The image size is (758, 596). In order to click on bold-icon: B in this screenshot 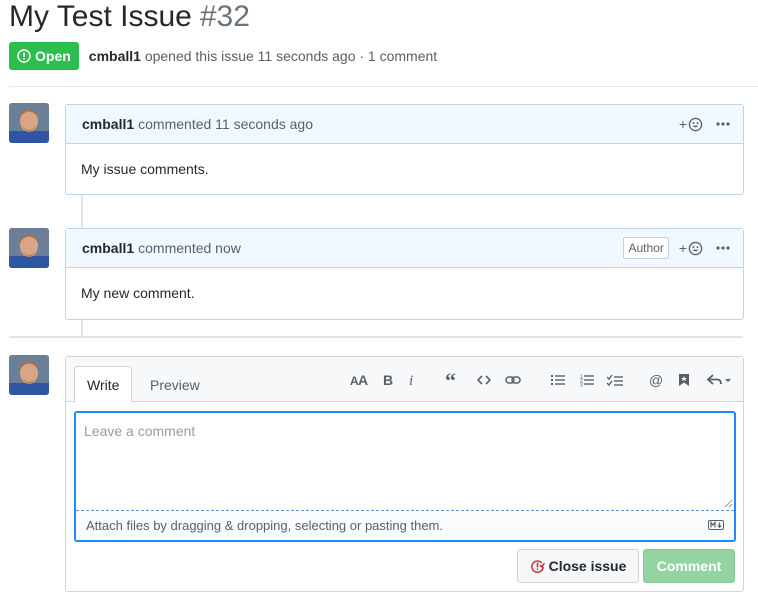, I will do `click(388, 380)`.